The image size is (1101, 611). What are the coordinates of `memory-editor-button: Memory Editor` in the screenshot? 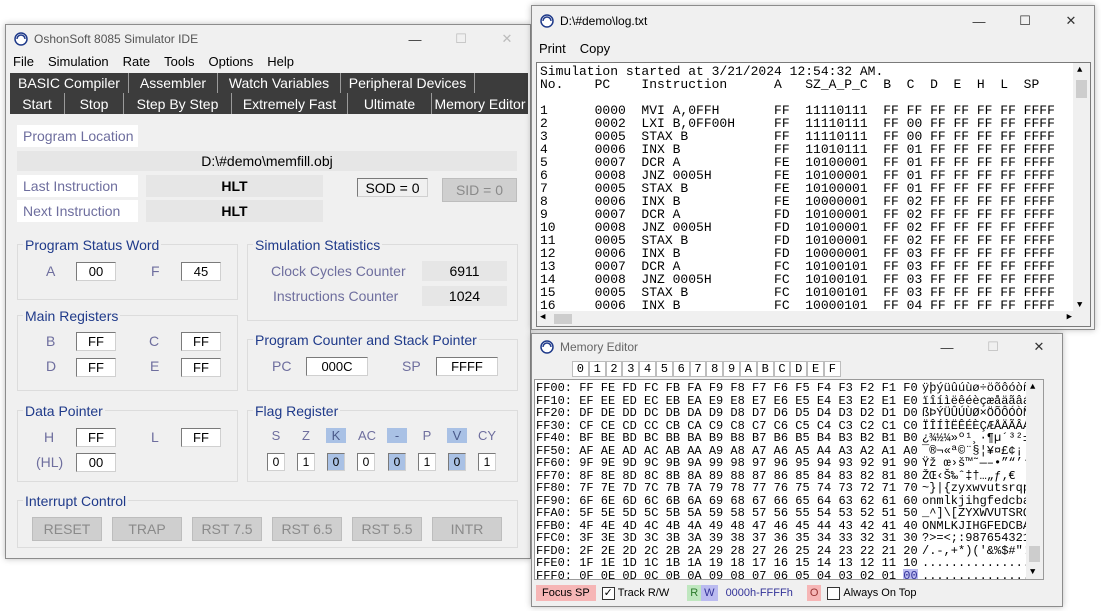 It's located at (480, 103).